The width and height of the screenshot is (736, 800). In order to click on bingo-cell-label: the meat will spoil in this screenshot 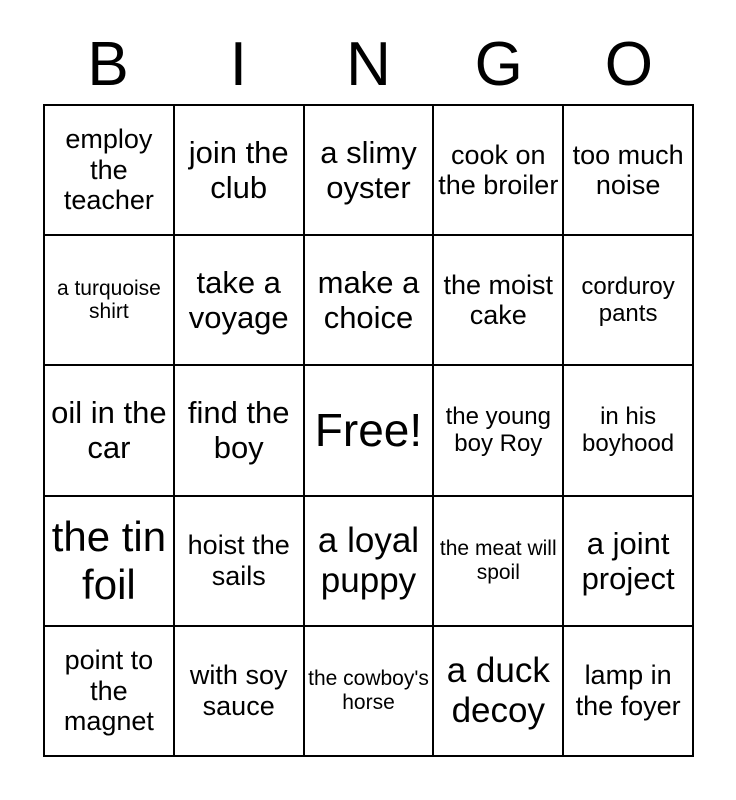, I will do `click(498, 560)`.